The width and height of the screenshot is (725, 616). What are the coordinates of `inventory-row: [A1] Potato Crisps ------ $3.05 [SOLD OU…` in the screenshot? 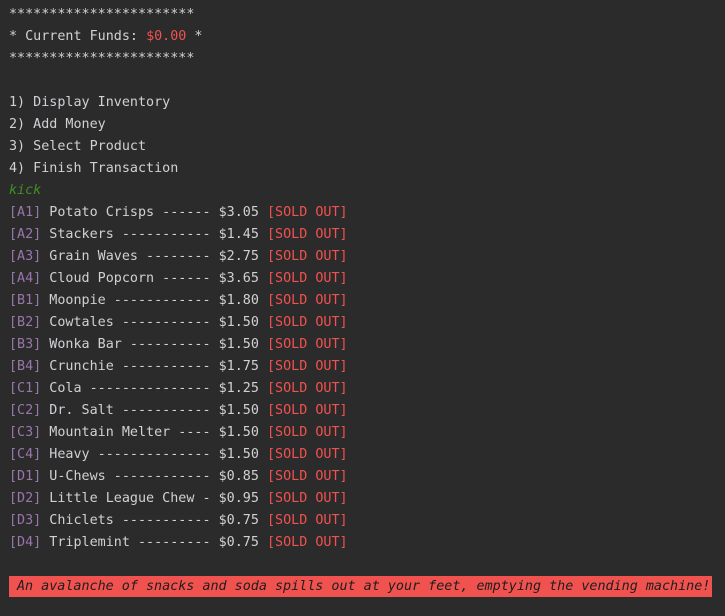 It's located at (367, 213).